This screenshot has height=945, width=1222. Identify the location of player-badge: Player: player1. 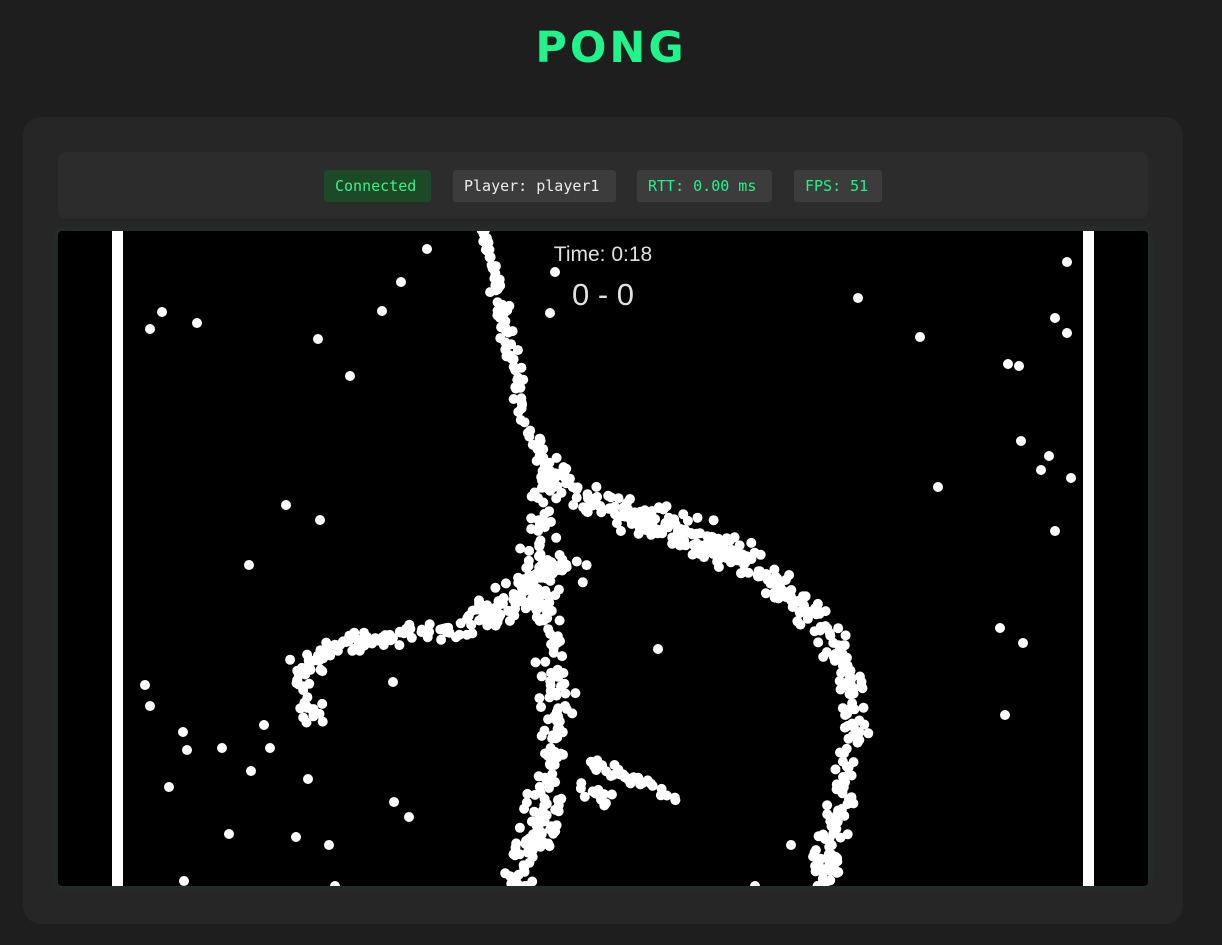
(534, 186).